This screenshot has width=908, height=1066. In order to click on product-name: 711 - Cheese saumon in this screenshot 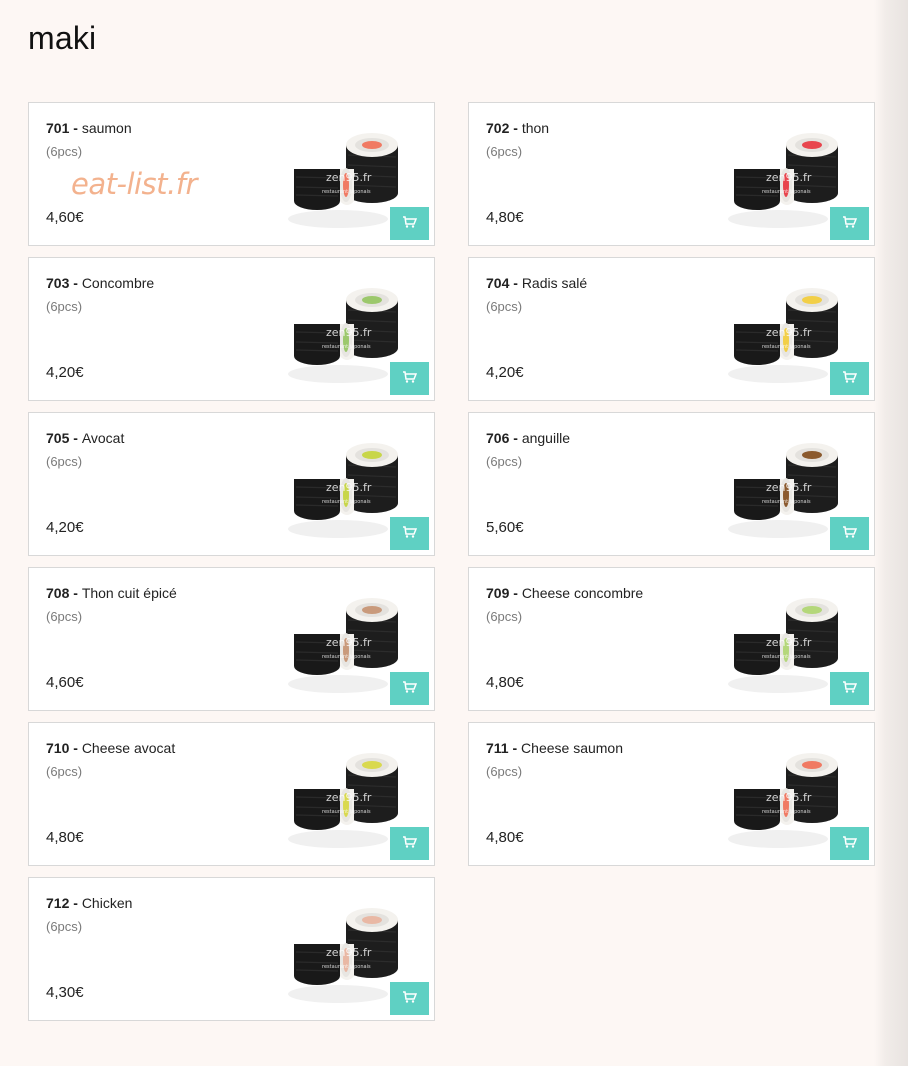, I will do `click(554, 748)`.